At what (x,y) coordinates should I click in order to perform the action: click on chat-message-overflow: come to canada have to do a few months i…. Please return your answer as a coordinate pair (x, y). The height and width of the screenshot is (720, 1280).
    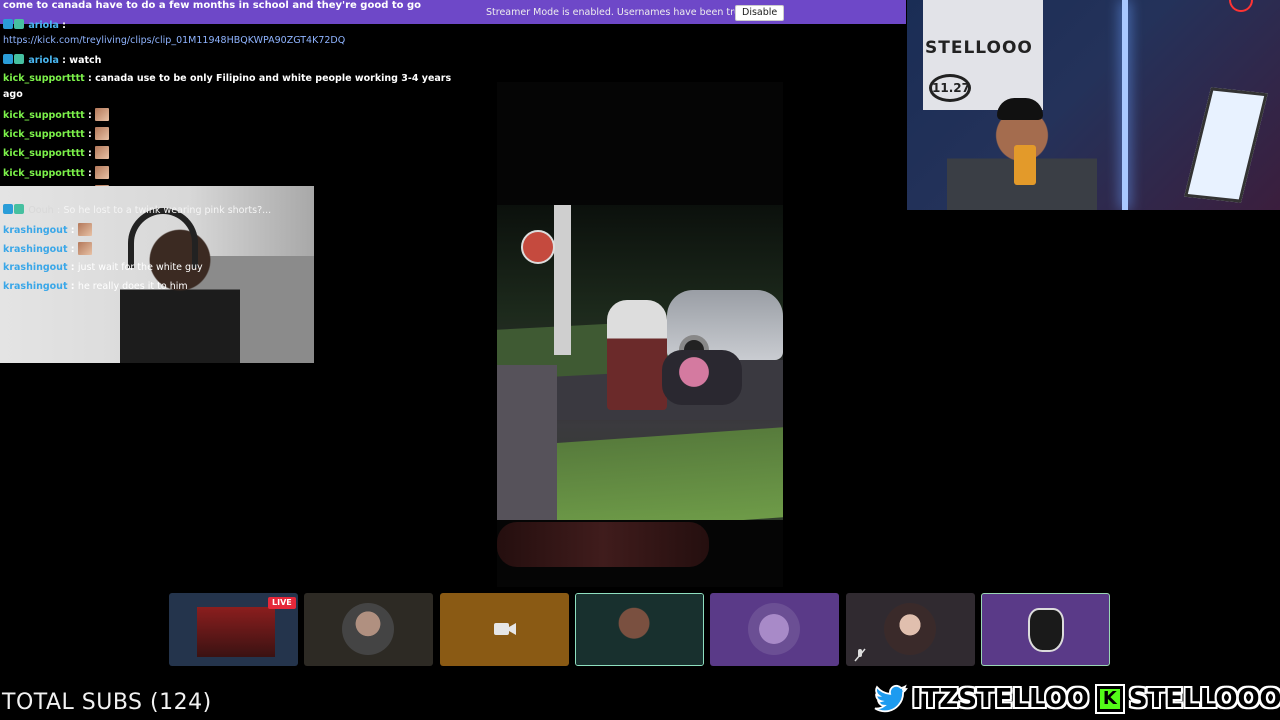
    Looking at the image, I should click on (212, 5).